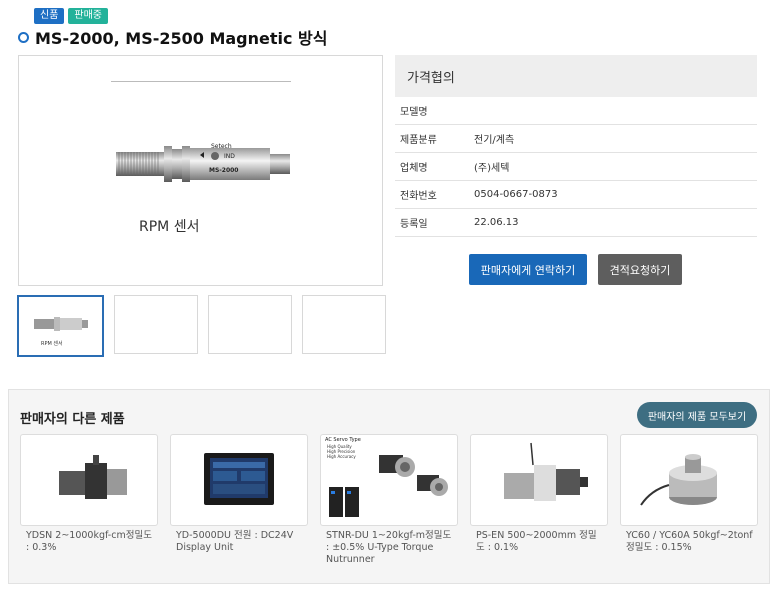  I want to click on new-badge: 신품, so click(49, 16).